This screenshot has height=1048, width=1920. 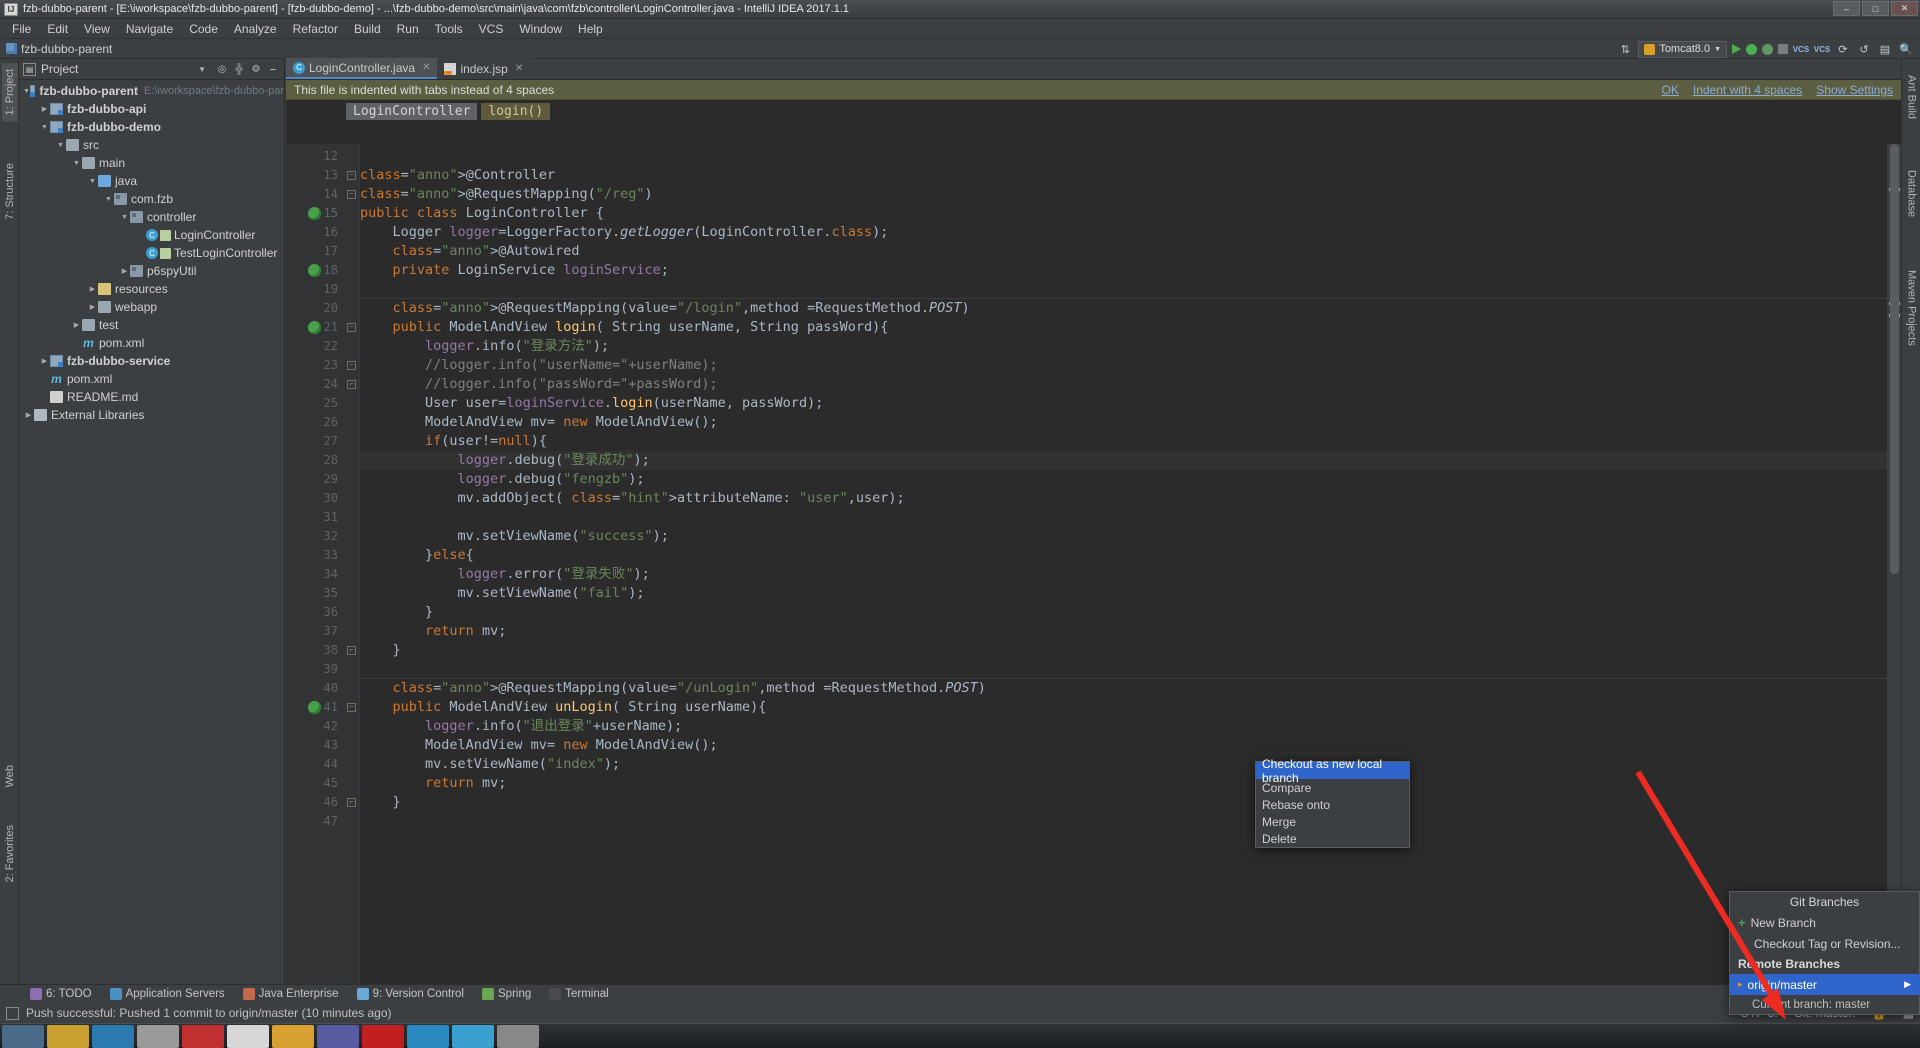 What do you see at coordinates (410, 994) in the screenshot?
I see `bottom-tool-9-version-control: 9: Version Control` at bounding box center [410, 994].